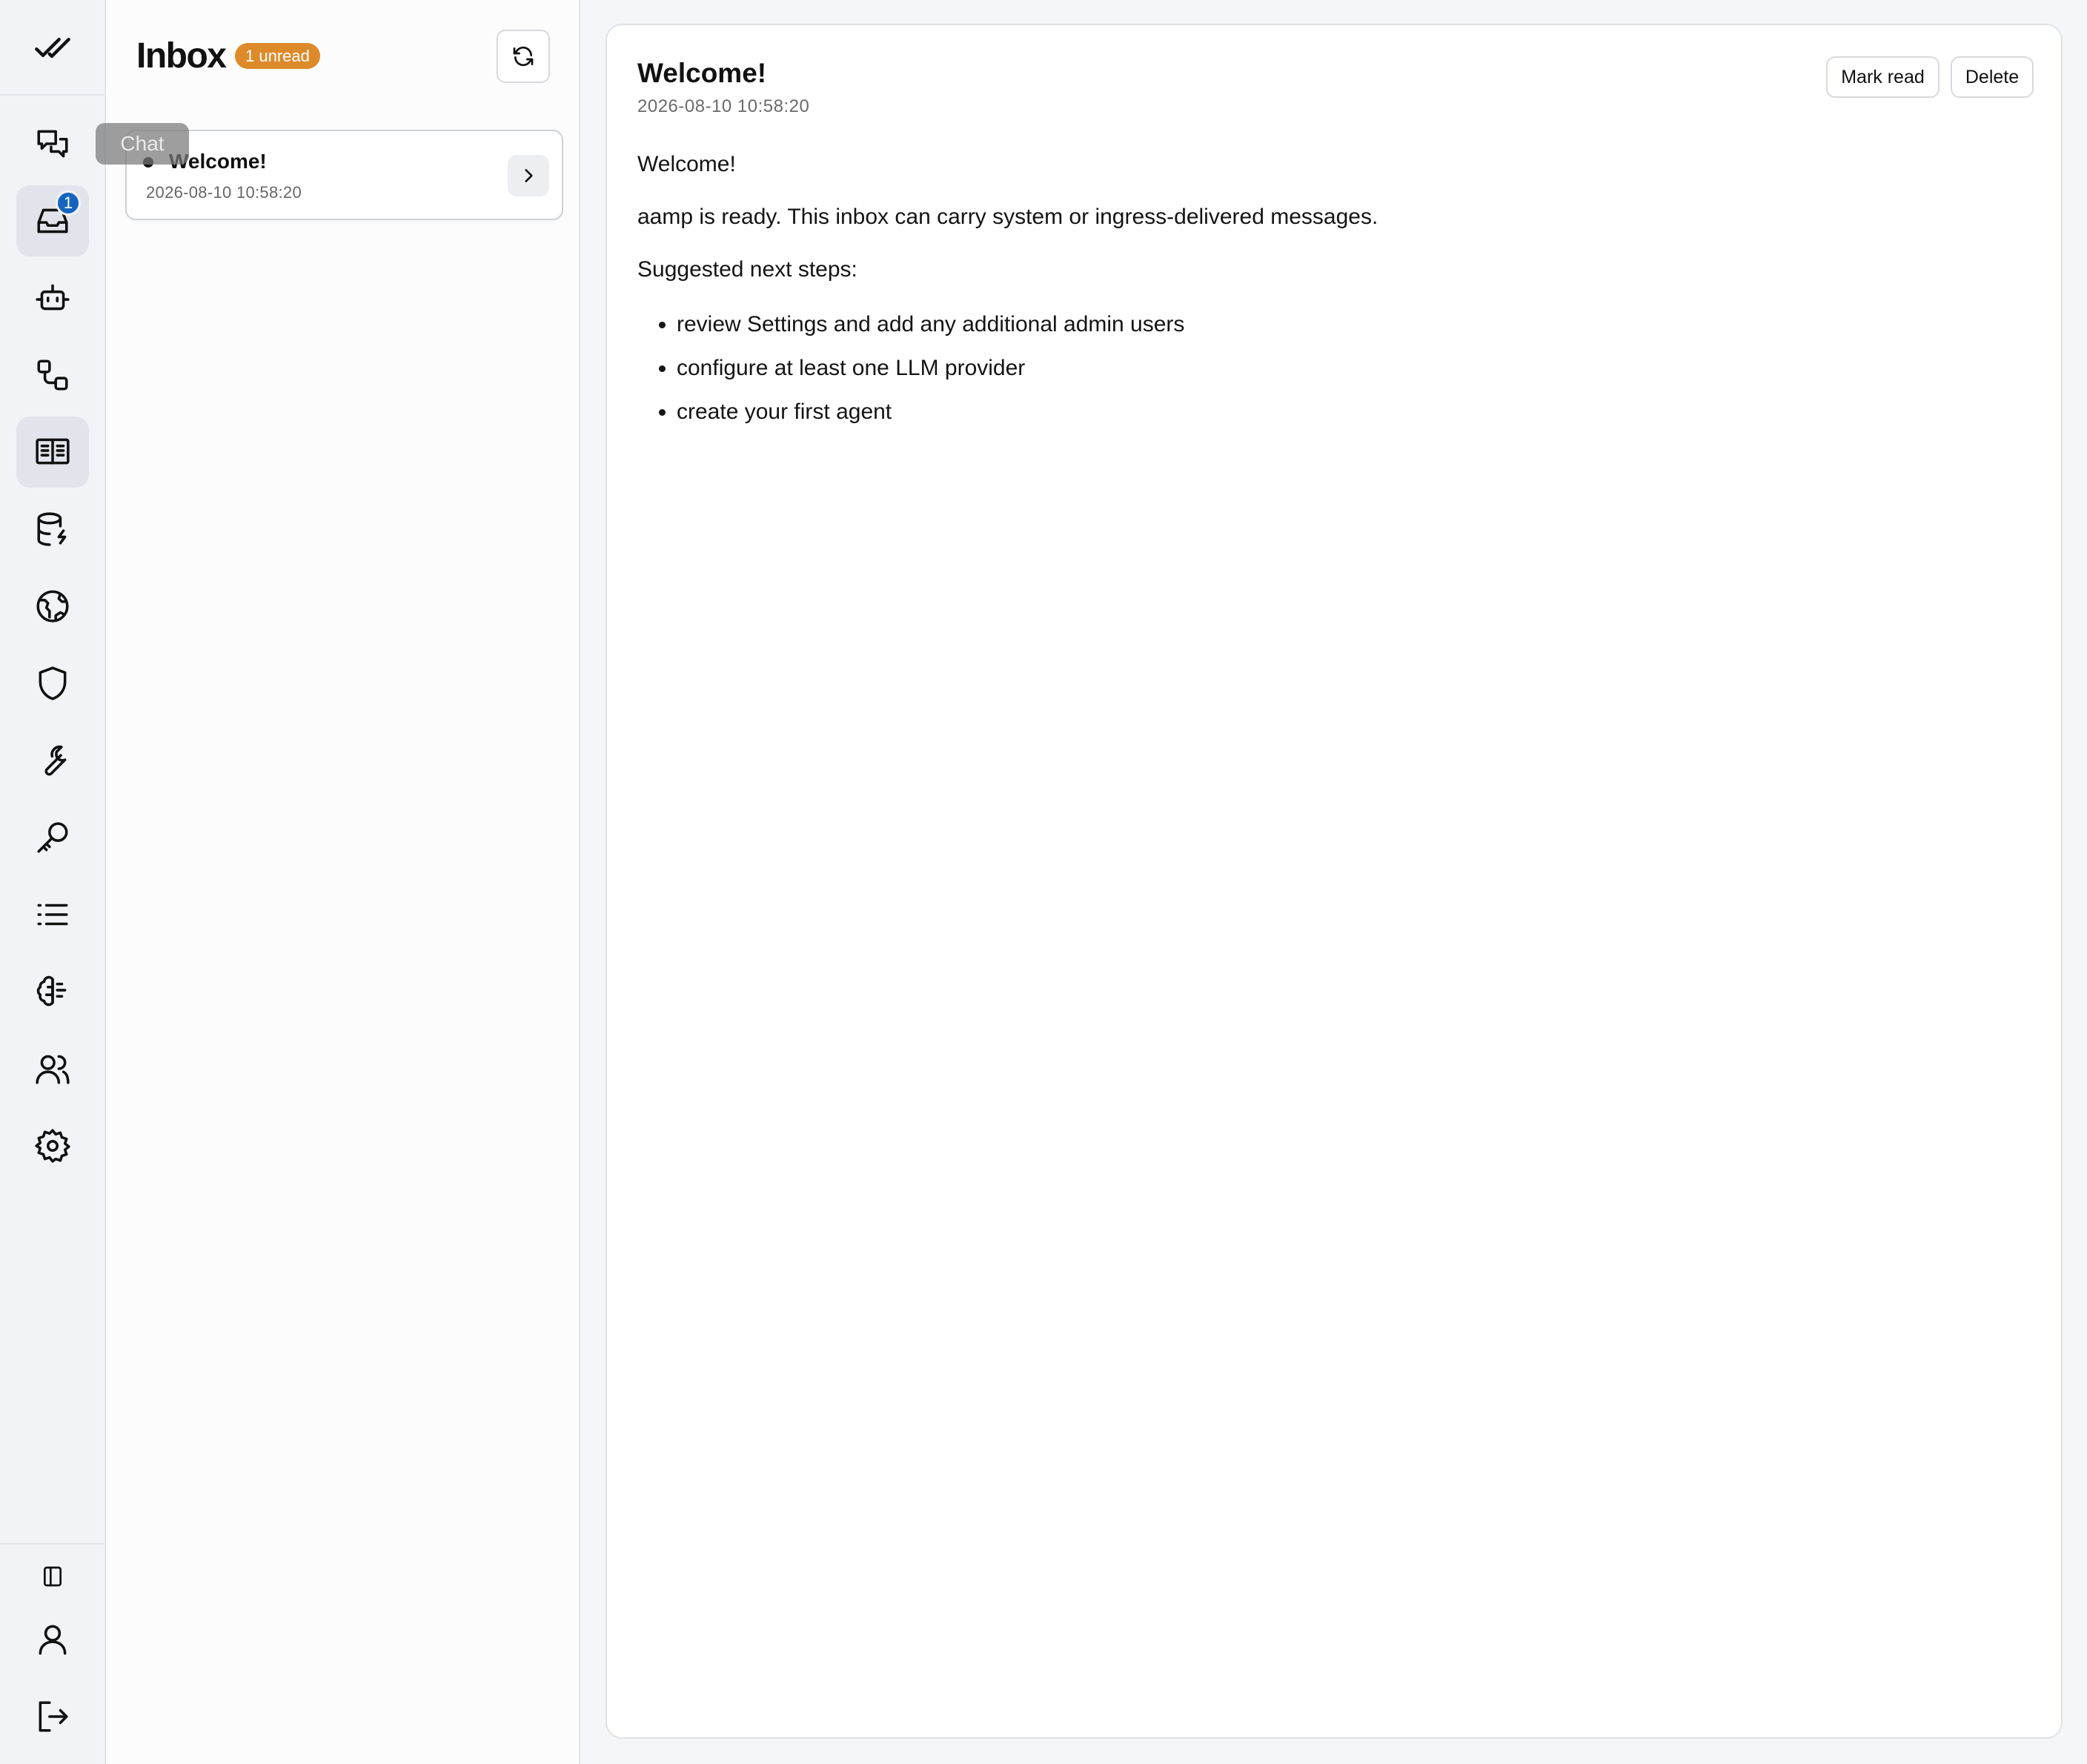  I want to click on sidebar-item-chat, so click(52, 143).